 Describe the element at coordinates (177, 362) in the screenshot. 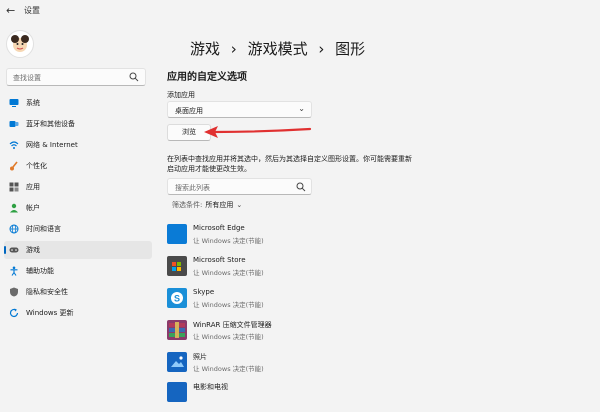

I see `photos-icon` at that location.